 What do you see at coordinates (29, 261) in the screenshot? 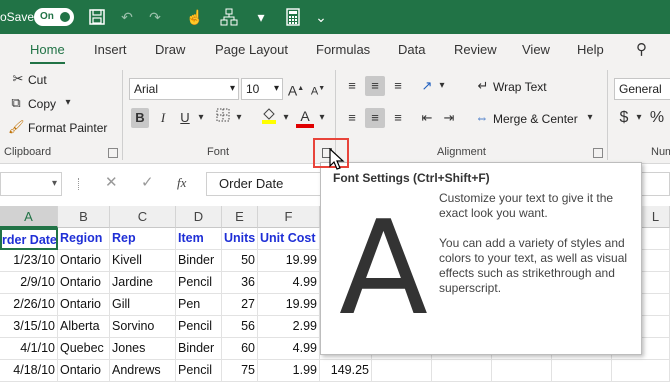
I see `table-cell: 1/23/10` at bounding box center [29, 261].